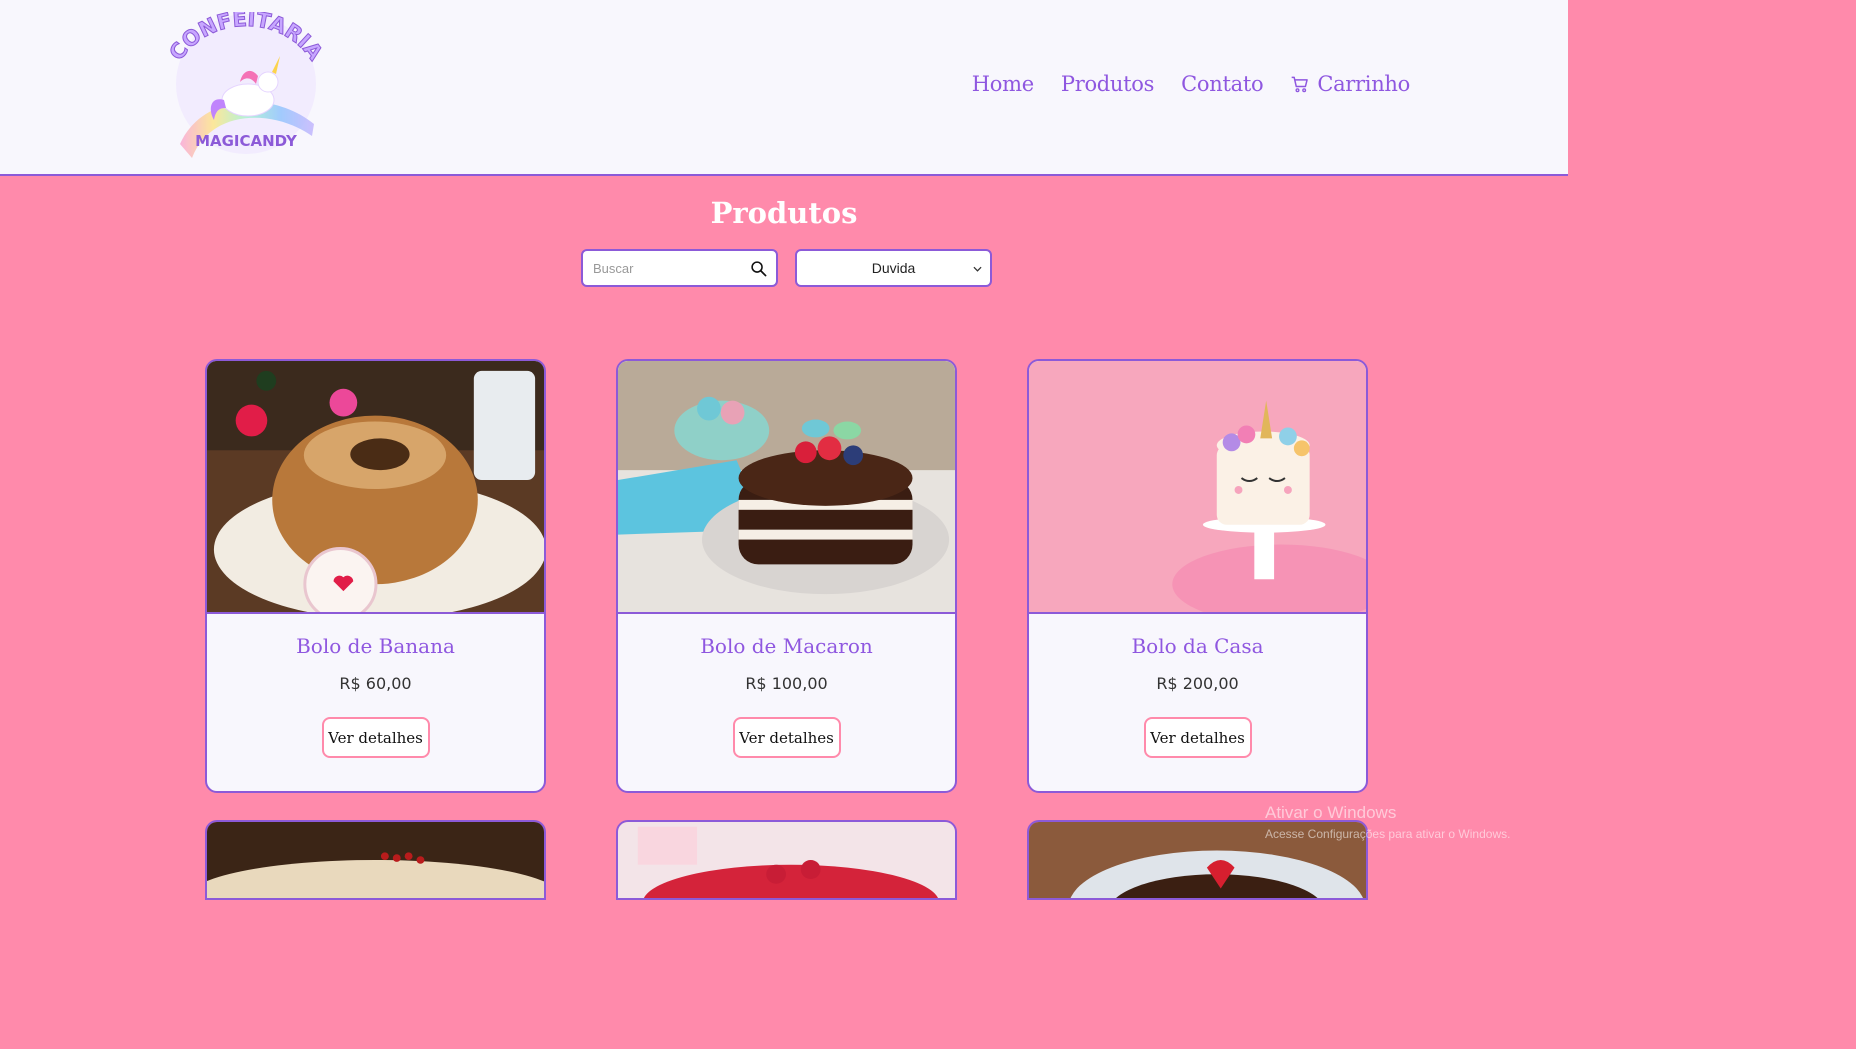 This screenshot has height=1049, width=1856. I want to click on macaron-cake-photo, so click(786, 486).